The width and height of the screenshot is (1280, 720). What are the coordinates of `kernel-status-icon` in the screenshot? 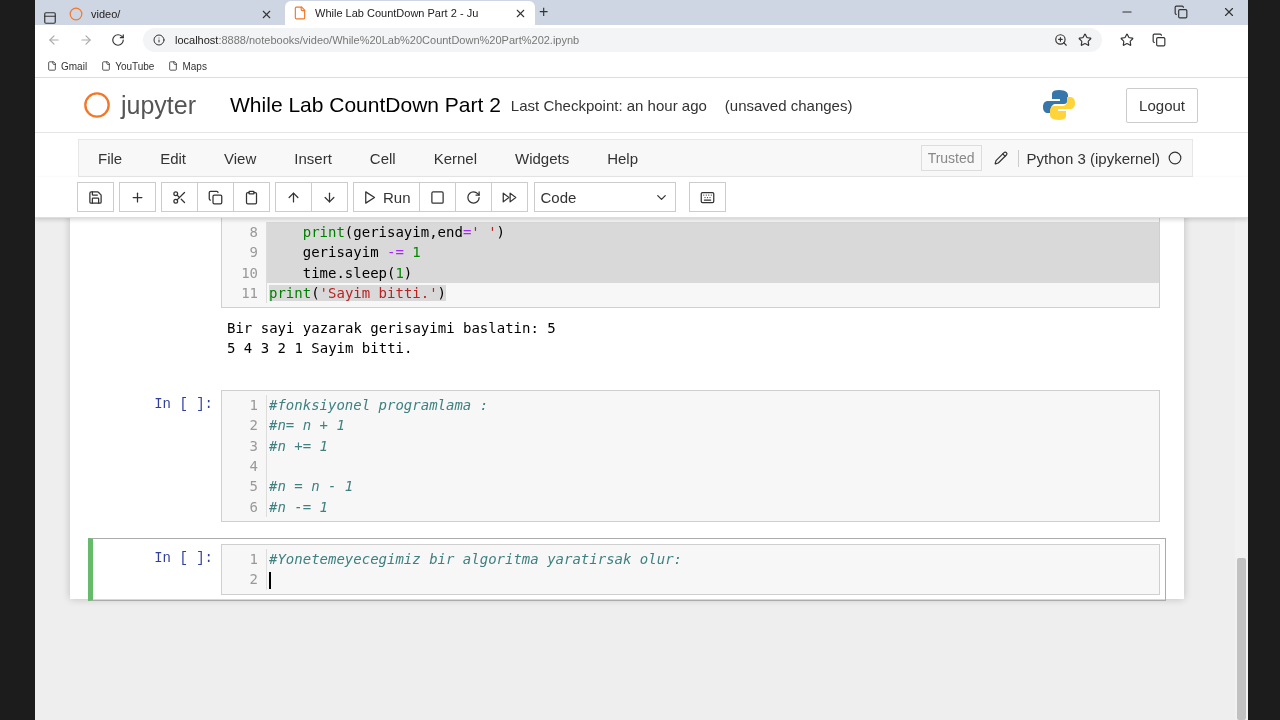 It's located at (1175, 158).